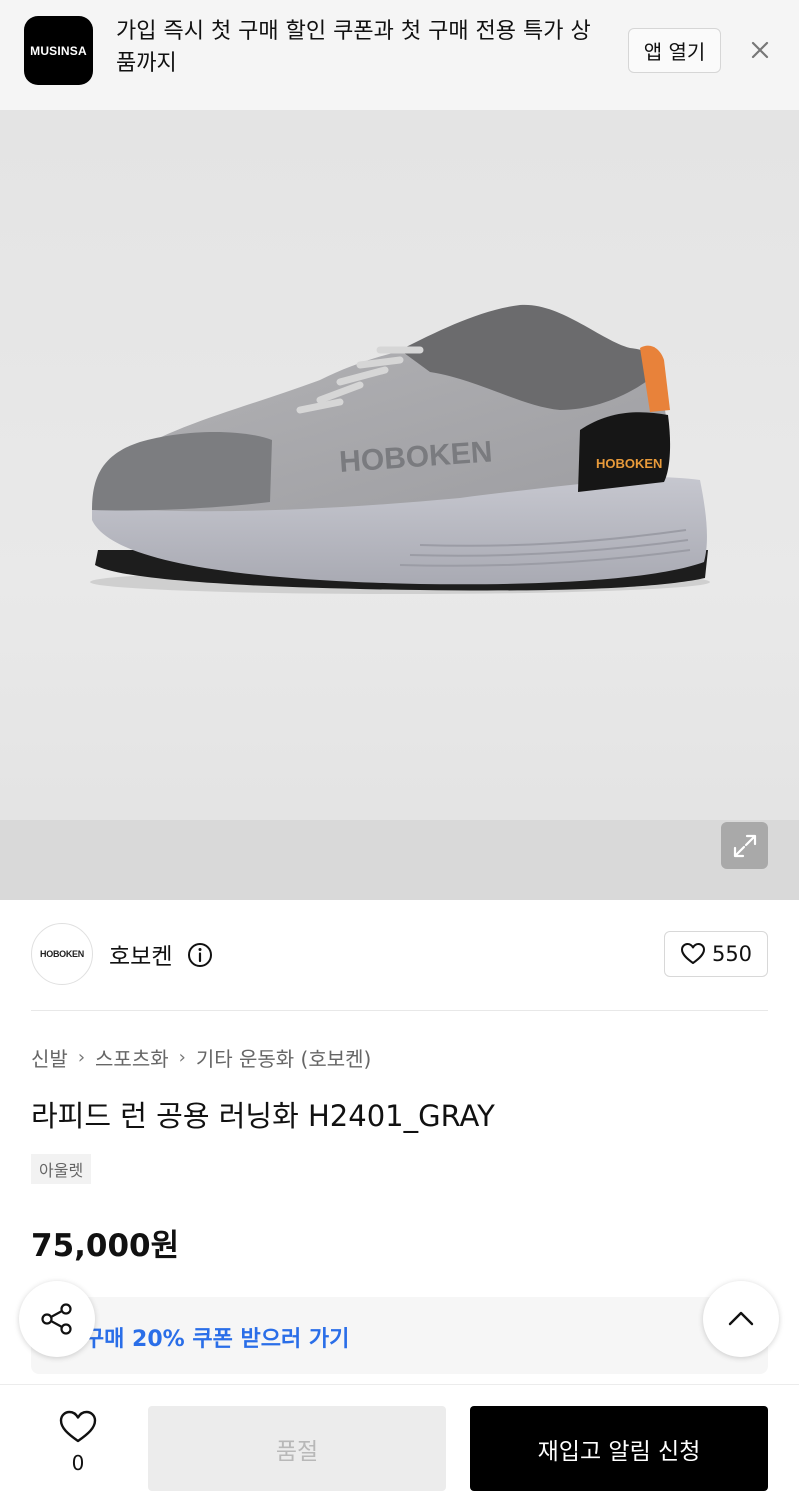 The image size is (799, 1500). I want to click on share-icon, so click(56, 1319).